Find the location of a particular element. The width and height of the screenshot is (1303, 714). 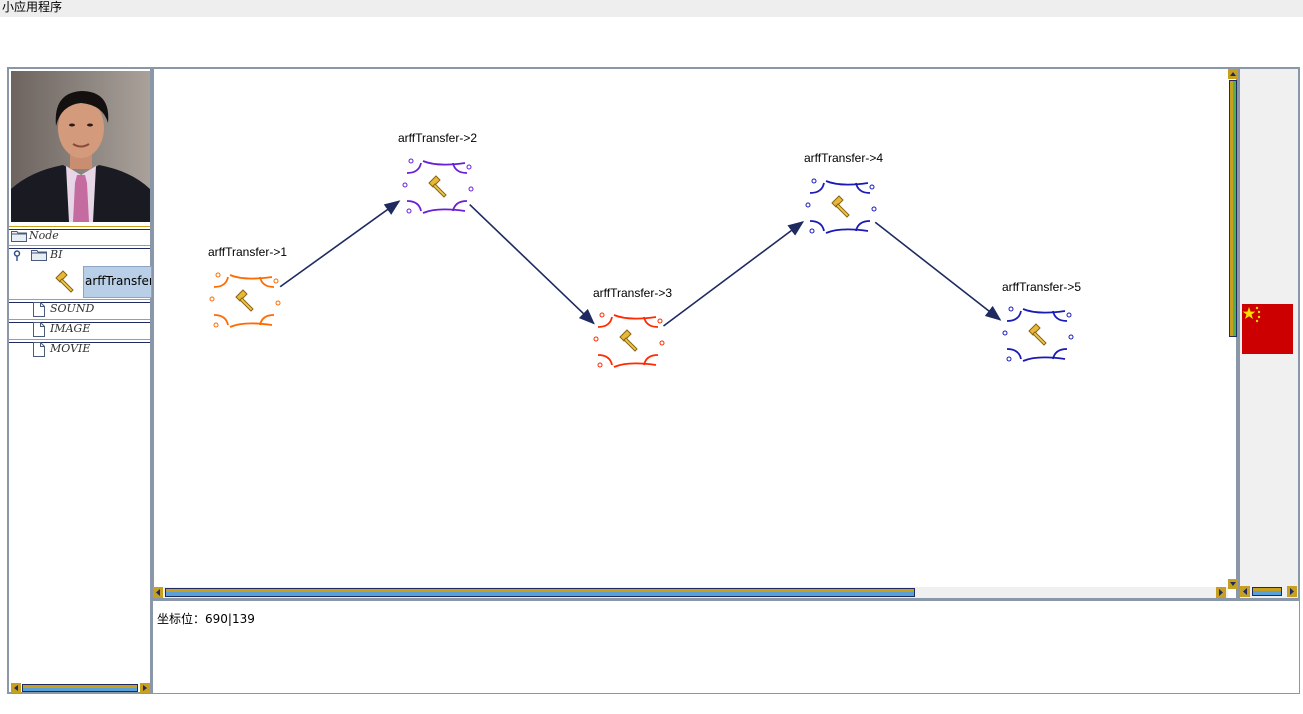

canvas-horizontal-scrollbar is located at coordinates (690, 592).